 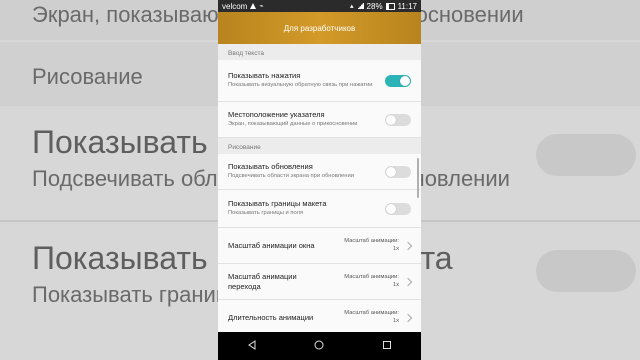 What do you see at coordinates (277, 204) in the screenshot?
I see `setting-title: Показывать границы макета` at bounding box center [277, 204].